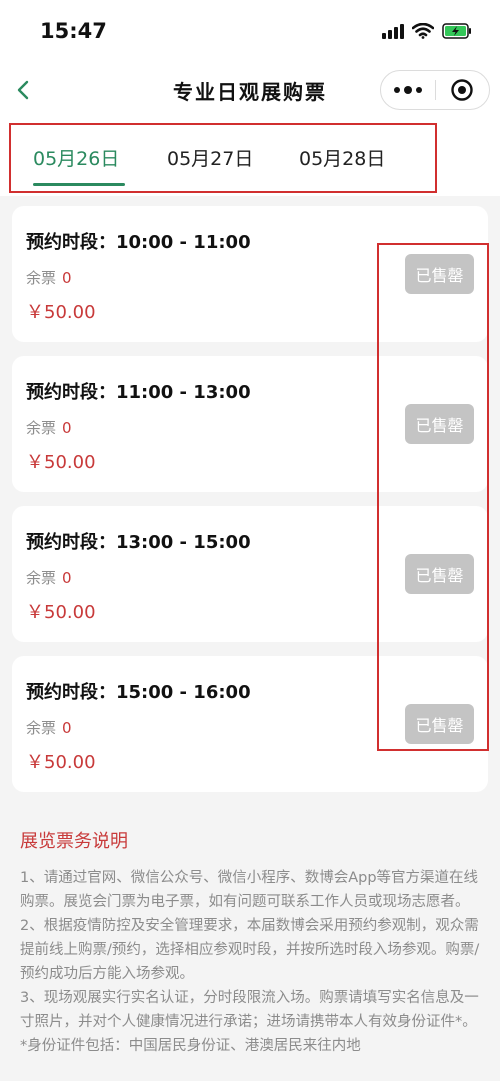  Describe the element at coordinates (138, 242) in the screenshot. I see `slot-time-label: 预约时段：10:00 - 11:00` at that location.